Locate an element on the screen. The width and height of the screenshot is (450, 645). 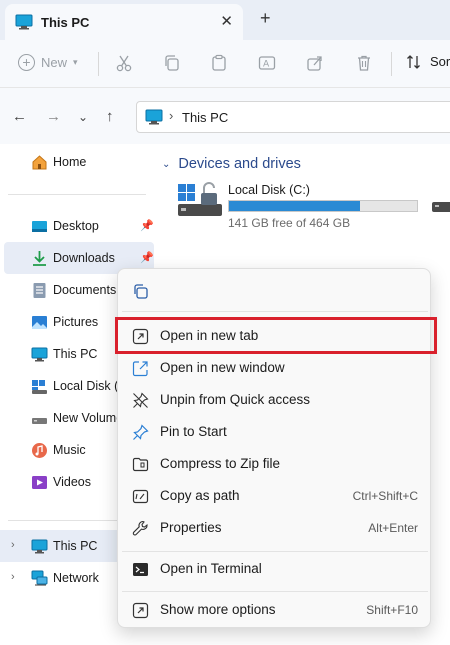
navigation-row: ← → ⌄ ↑ › This PC is located at coordinates (225, 116).